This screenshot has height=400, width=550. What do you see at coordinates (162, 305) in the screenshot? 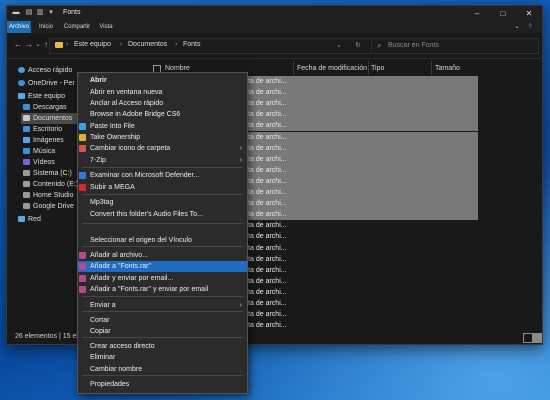
I see `menu-item: Enviar a ›` at bounding box center [162, 305].